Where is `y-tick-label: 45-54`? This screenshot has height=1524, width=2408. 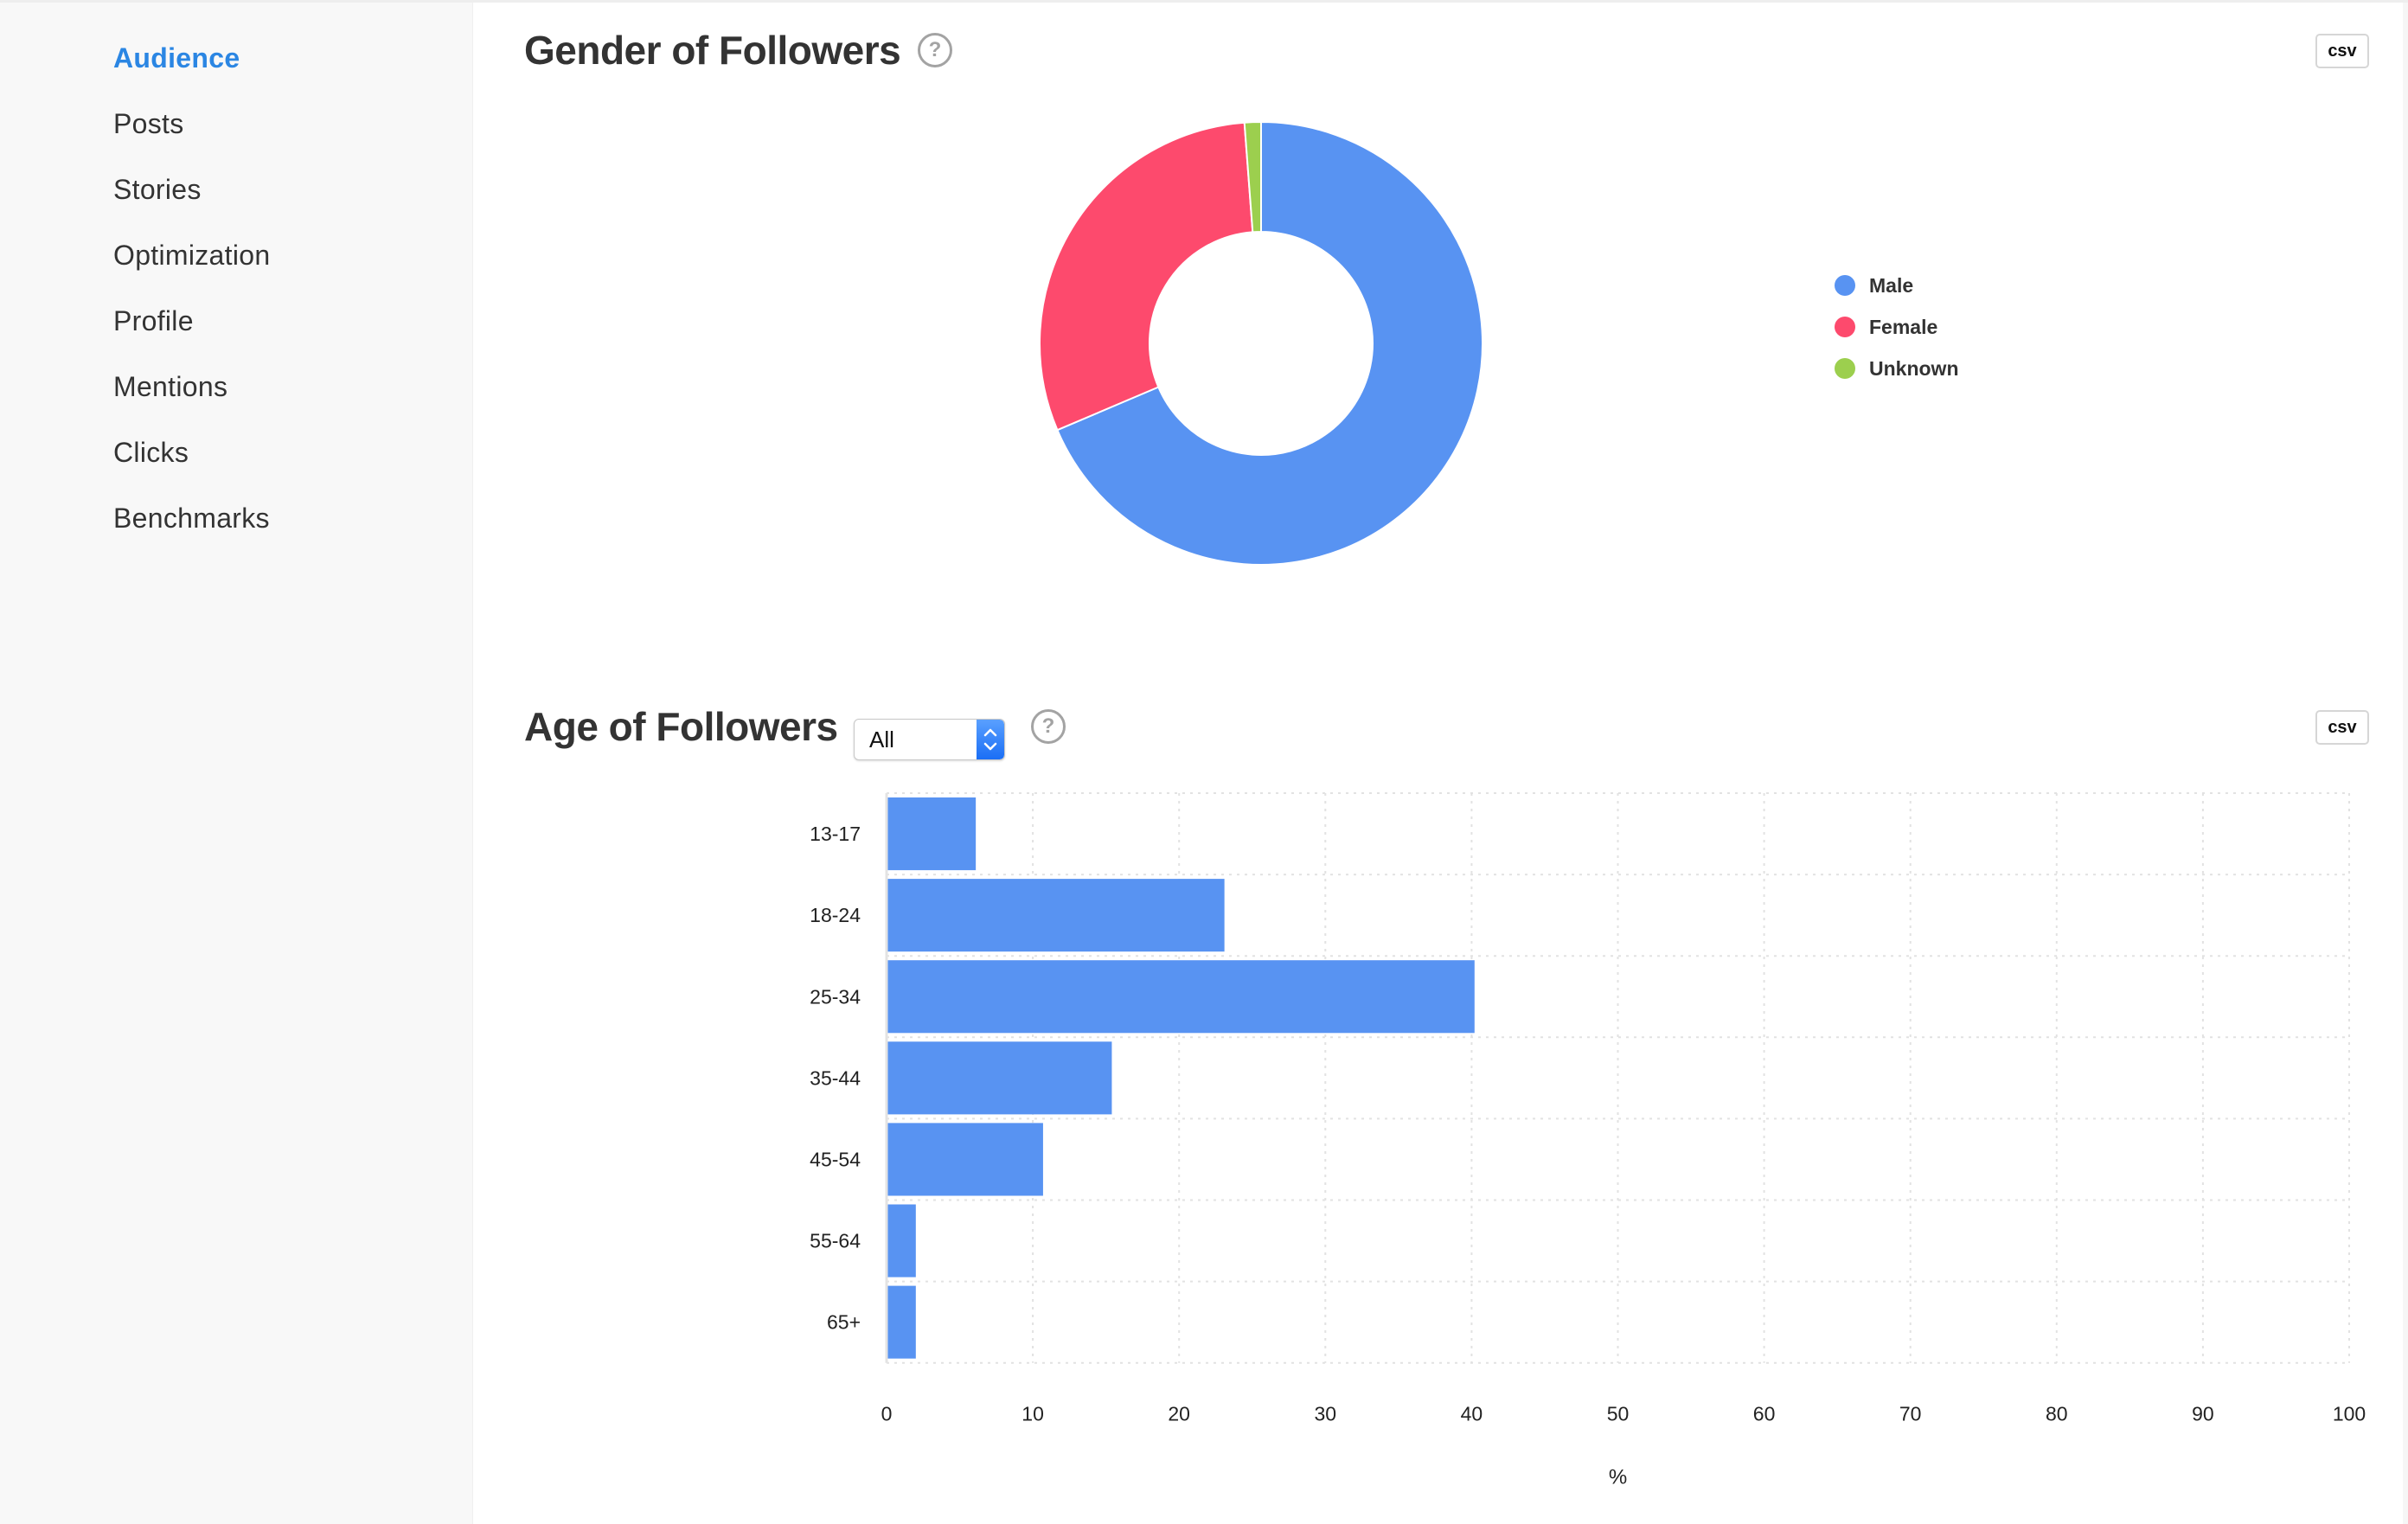
y-tick-label: 45-54 is located at coordinates (835, 1159).